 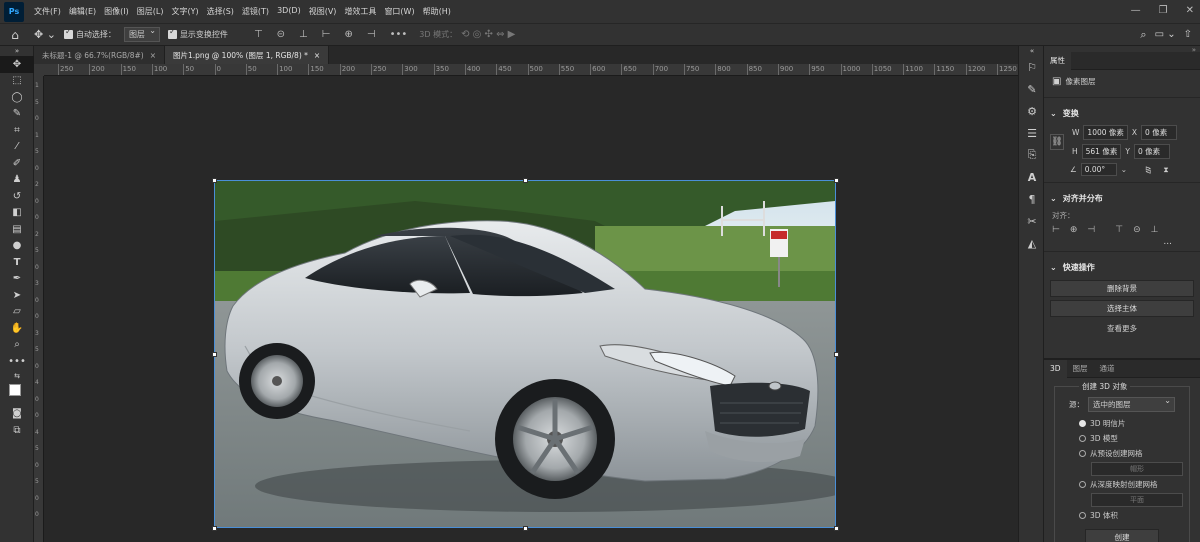 I want to click on ruler-corner, so click(x=39, y=70).